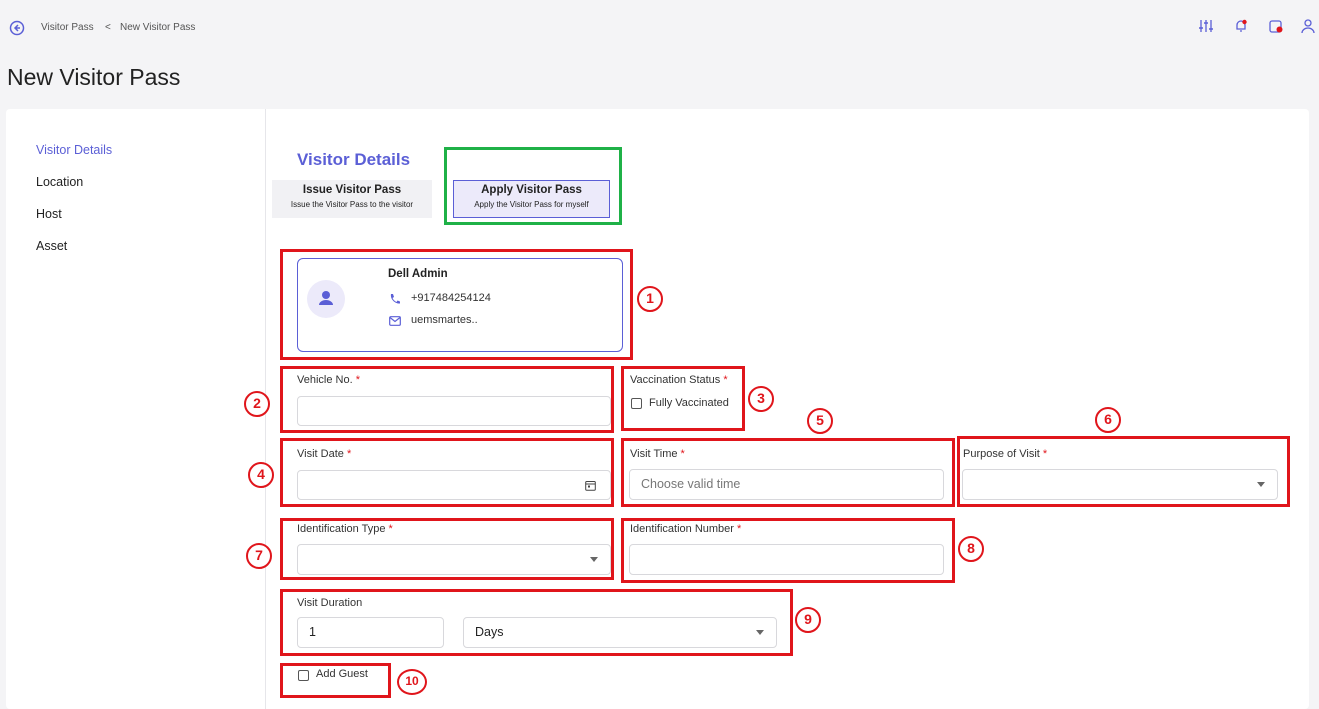  Describe the element at coordinates (352, 190) in the screenshot. I see `tab-title: Issue Visitor Pass` at that location.